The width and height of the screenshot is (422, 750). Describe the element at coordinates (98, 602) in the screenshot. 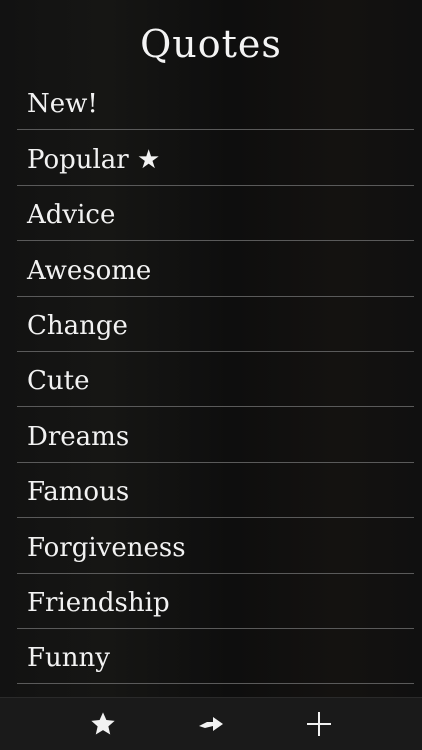

I see `category-label: Friendship` at that location.